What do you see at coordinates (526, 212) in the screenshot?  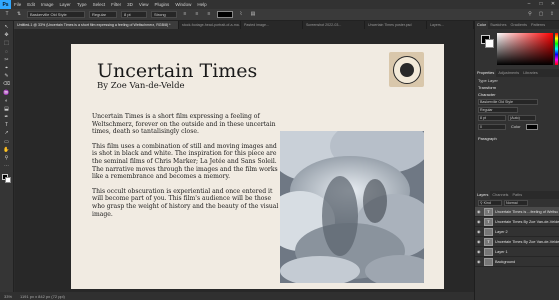 I see `layer-name: Uncertain Times is ...feeling of Weltsc` at bounding box center [526, 212].